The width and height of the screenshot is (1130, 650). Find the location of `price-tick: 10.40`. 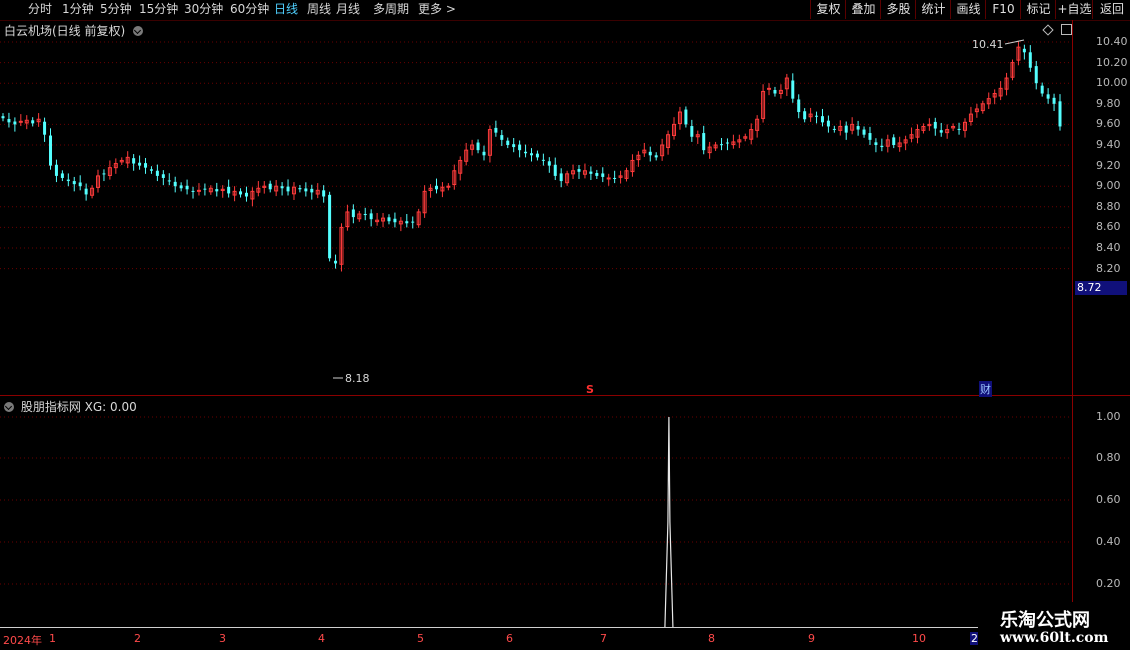

price-tick: 10.40 is located at coordinates (1112, 41).